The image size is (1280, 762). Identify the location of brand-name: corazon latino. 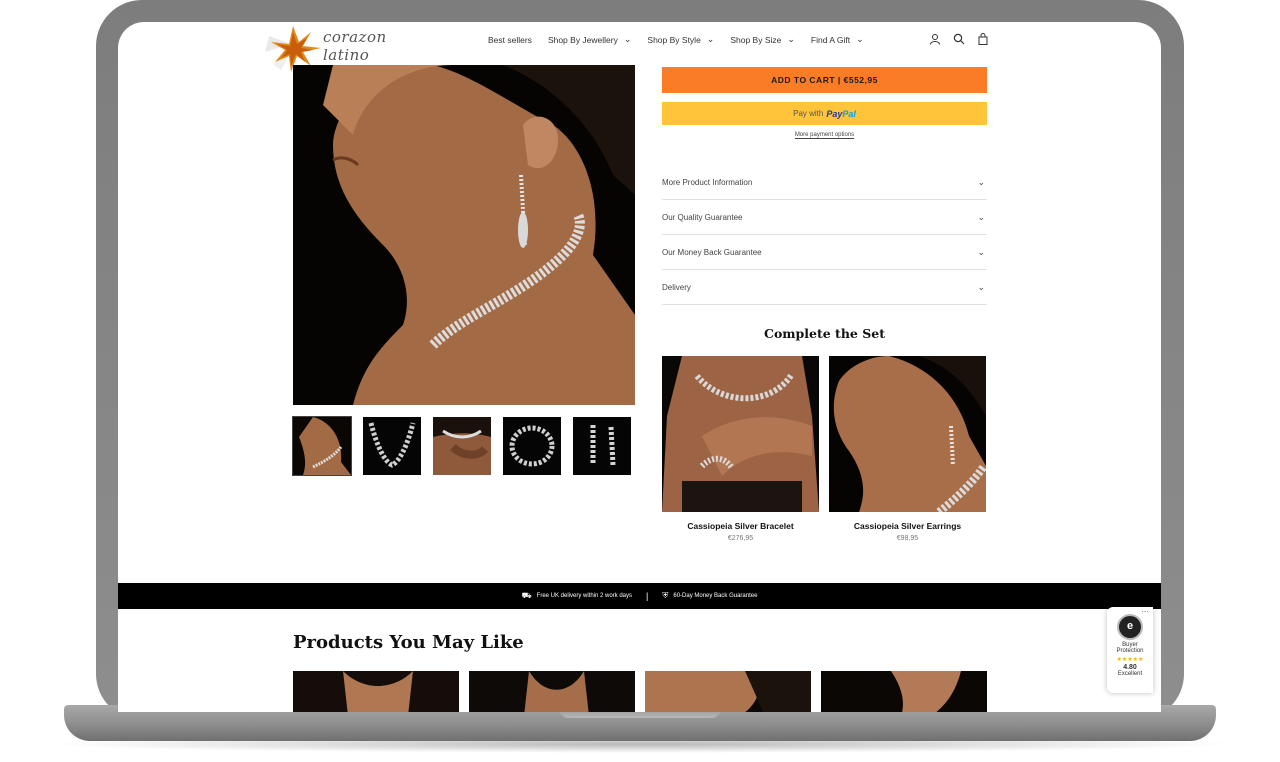
(355, 46).